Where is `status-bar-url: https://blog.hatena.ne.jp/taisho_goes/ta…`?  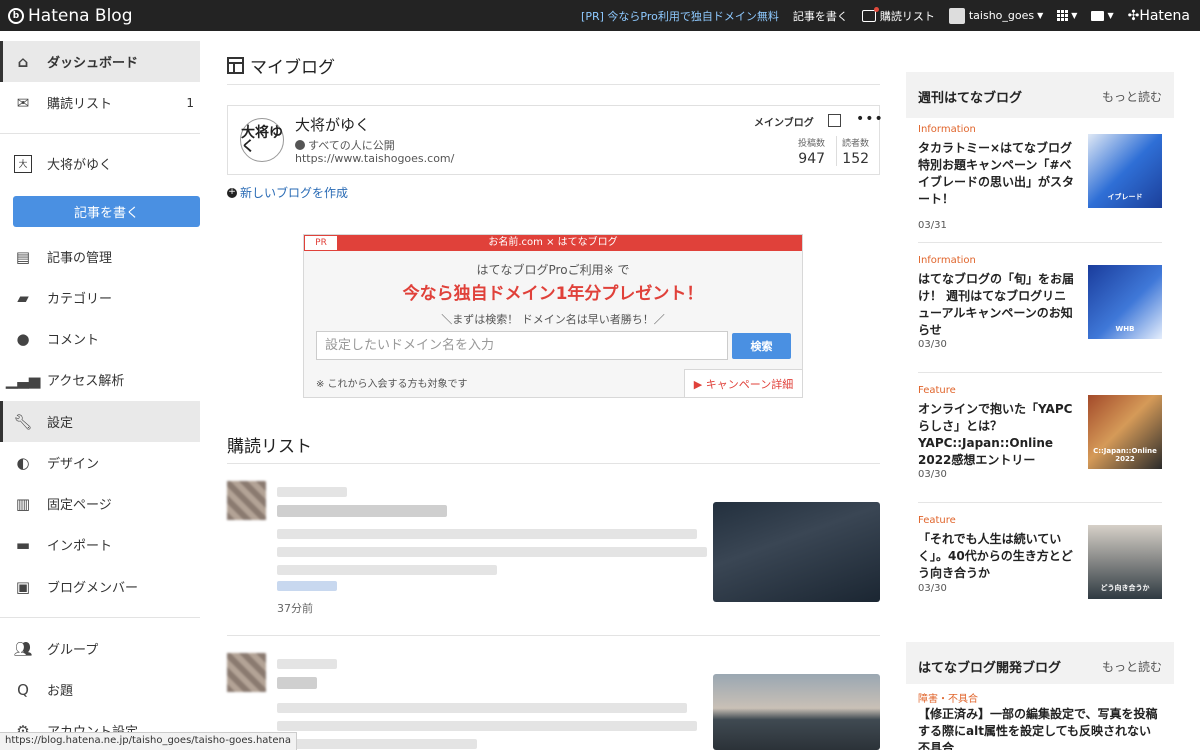 status-bar-url: https://blog.hatena.ne.jp/taisho_goes/ta… is located at coordinates (148, 741).